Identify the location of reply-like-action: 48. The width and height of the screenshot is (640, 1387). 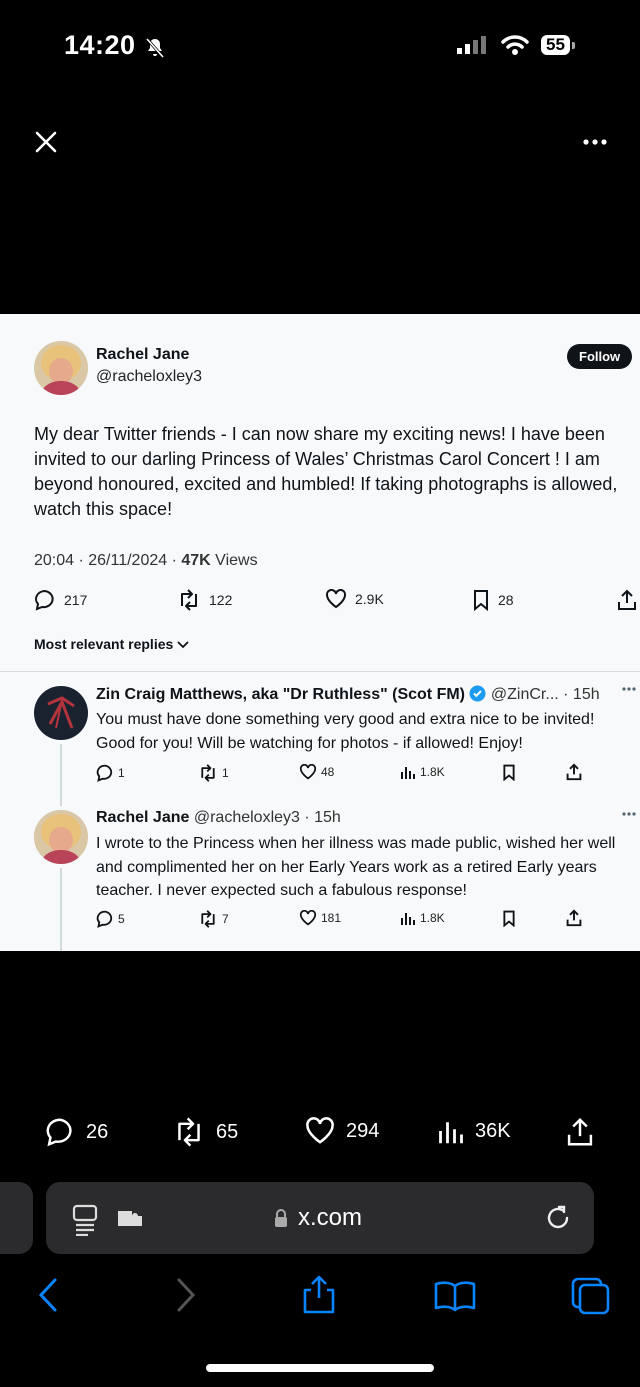
(316, 772).